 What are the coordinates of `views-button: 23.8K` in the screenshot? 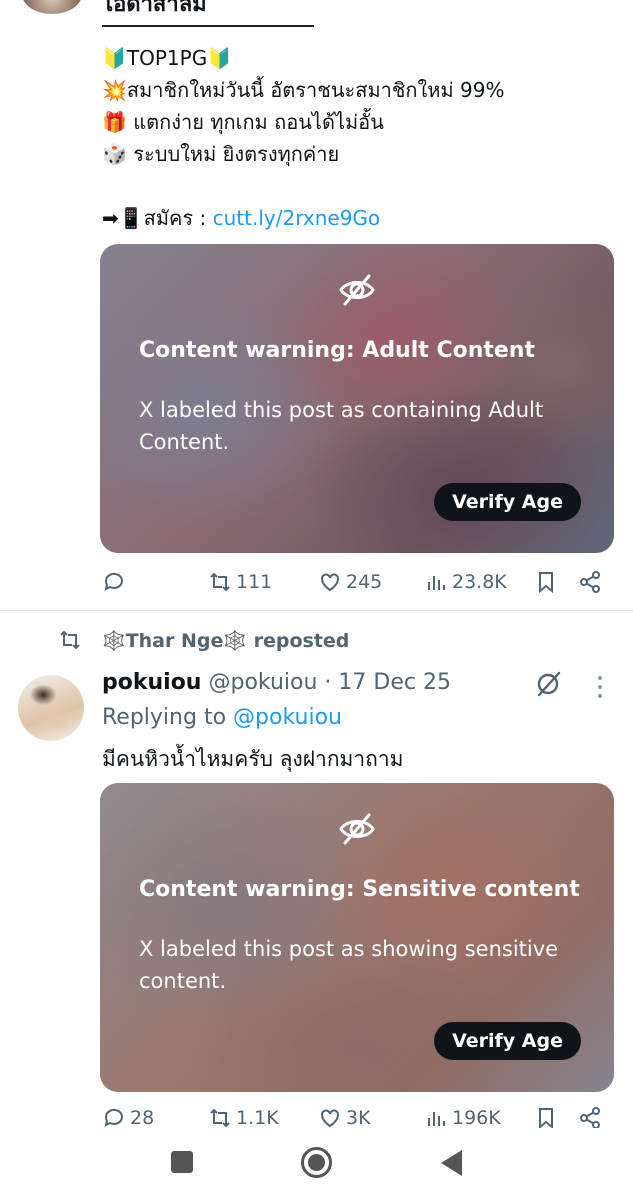 It's located at (465, 582).